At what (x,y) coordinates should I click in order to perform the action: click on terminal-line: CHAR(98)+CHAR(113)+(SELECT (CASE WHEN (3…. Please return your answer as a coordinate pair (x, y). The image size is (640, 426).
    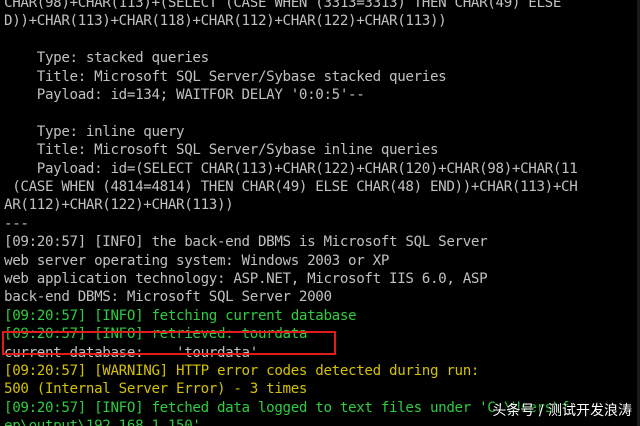
    Looking at the image, I should click on (283, 5).